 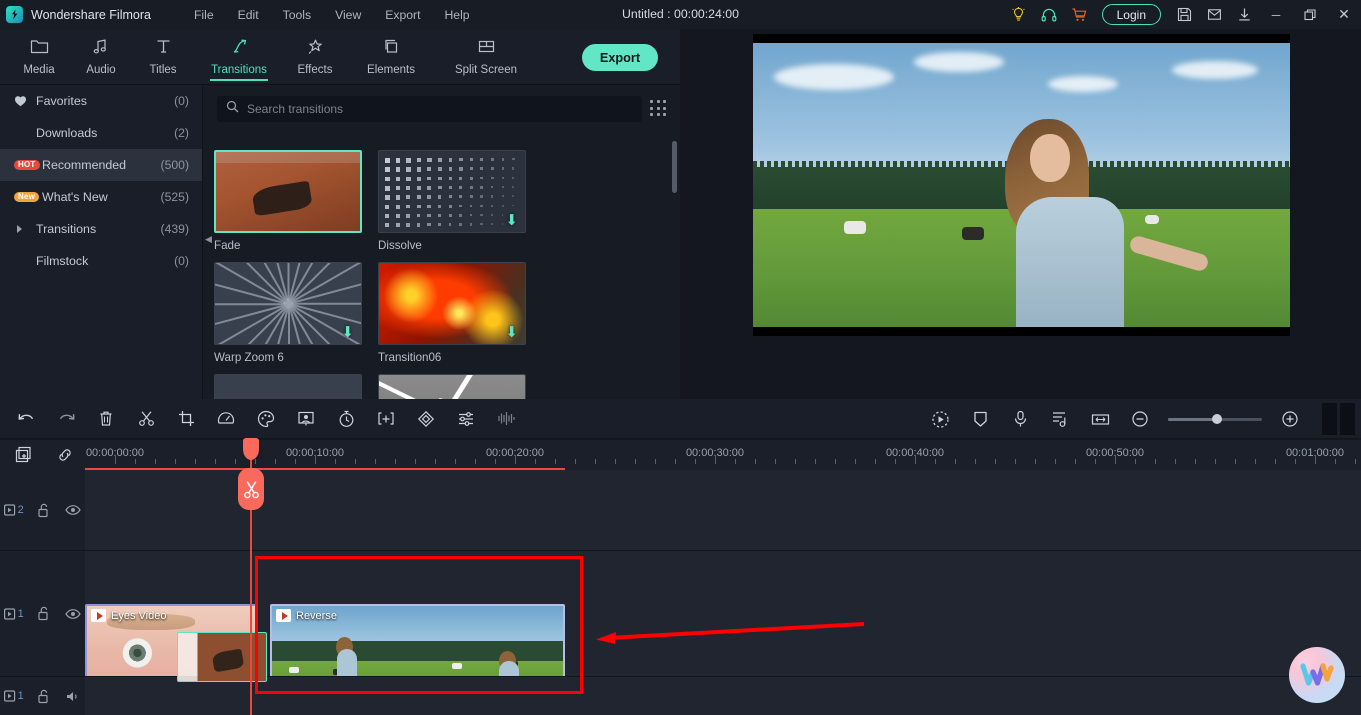 I want to click on sidebar-item-transitions: Transitions (439), so click(x=101, y=229).